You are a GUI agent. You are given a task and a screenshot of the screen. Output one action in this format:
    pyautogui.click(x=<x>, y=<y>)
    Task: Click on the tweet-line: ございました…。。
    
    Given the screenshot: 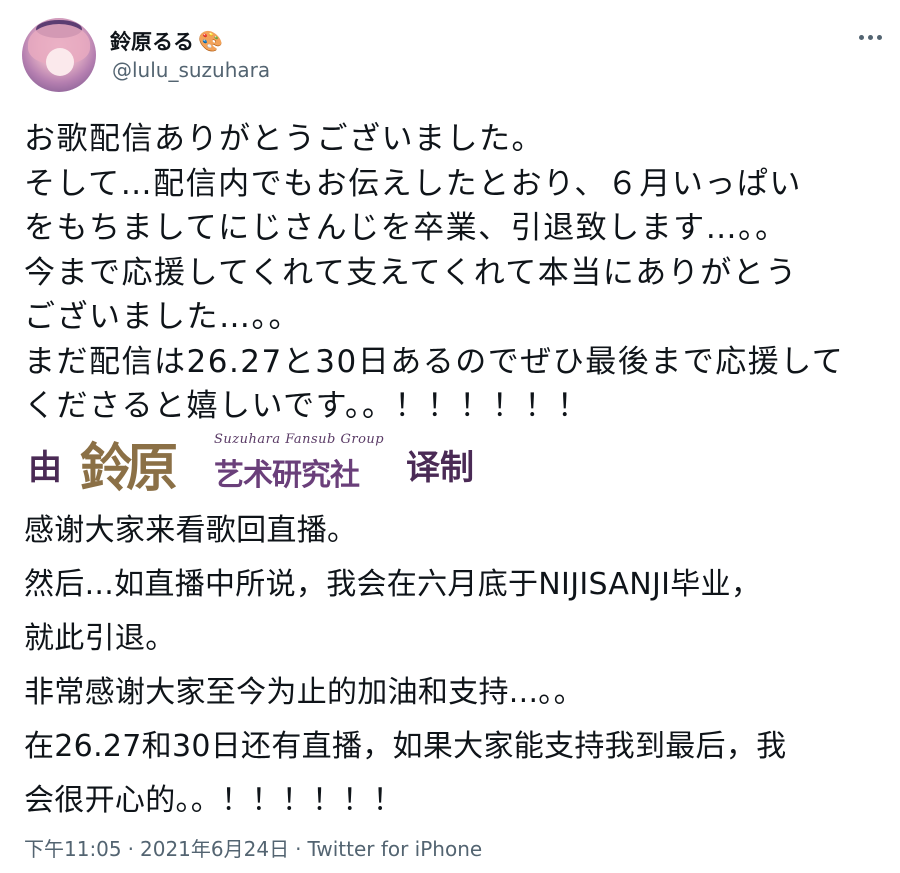 What is the action you would take?
    pyautogui.click(x=162, y=317)
    